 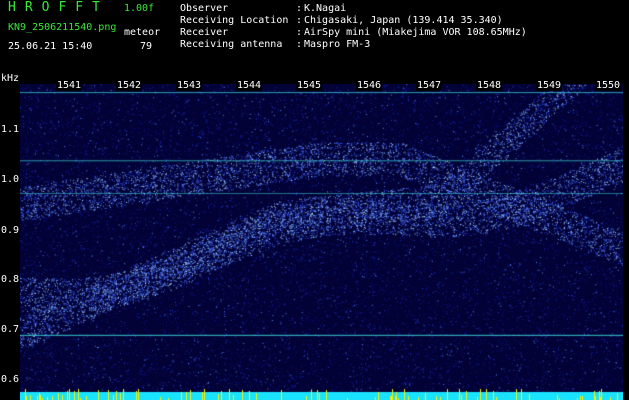 What do you see at coordinates (369, 85) in the screenshot?
I see `x-tick-1546: 1546` at bounding box center [369, 85].